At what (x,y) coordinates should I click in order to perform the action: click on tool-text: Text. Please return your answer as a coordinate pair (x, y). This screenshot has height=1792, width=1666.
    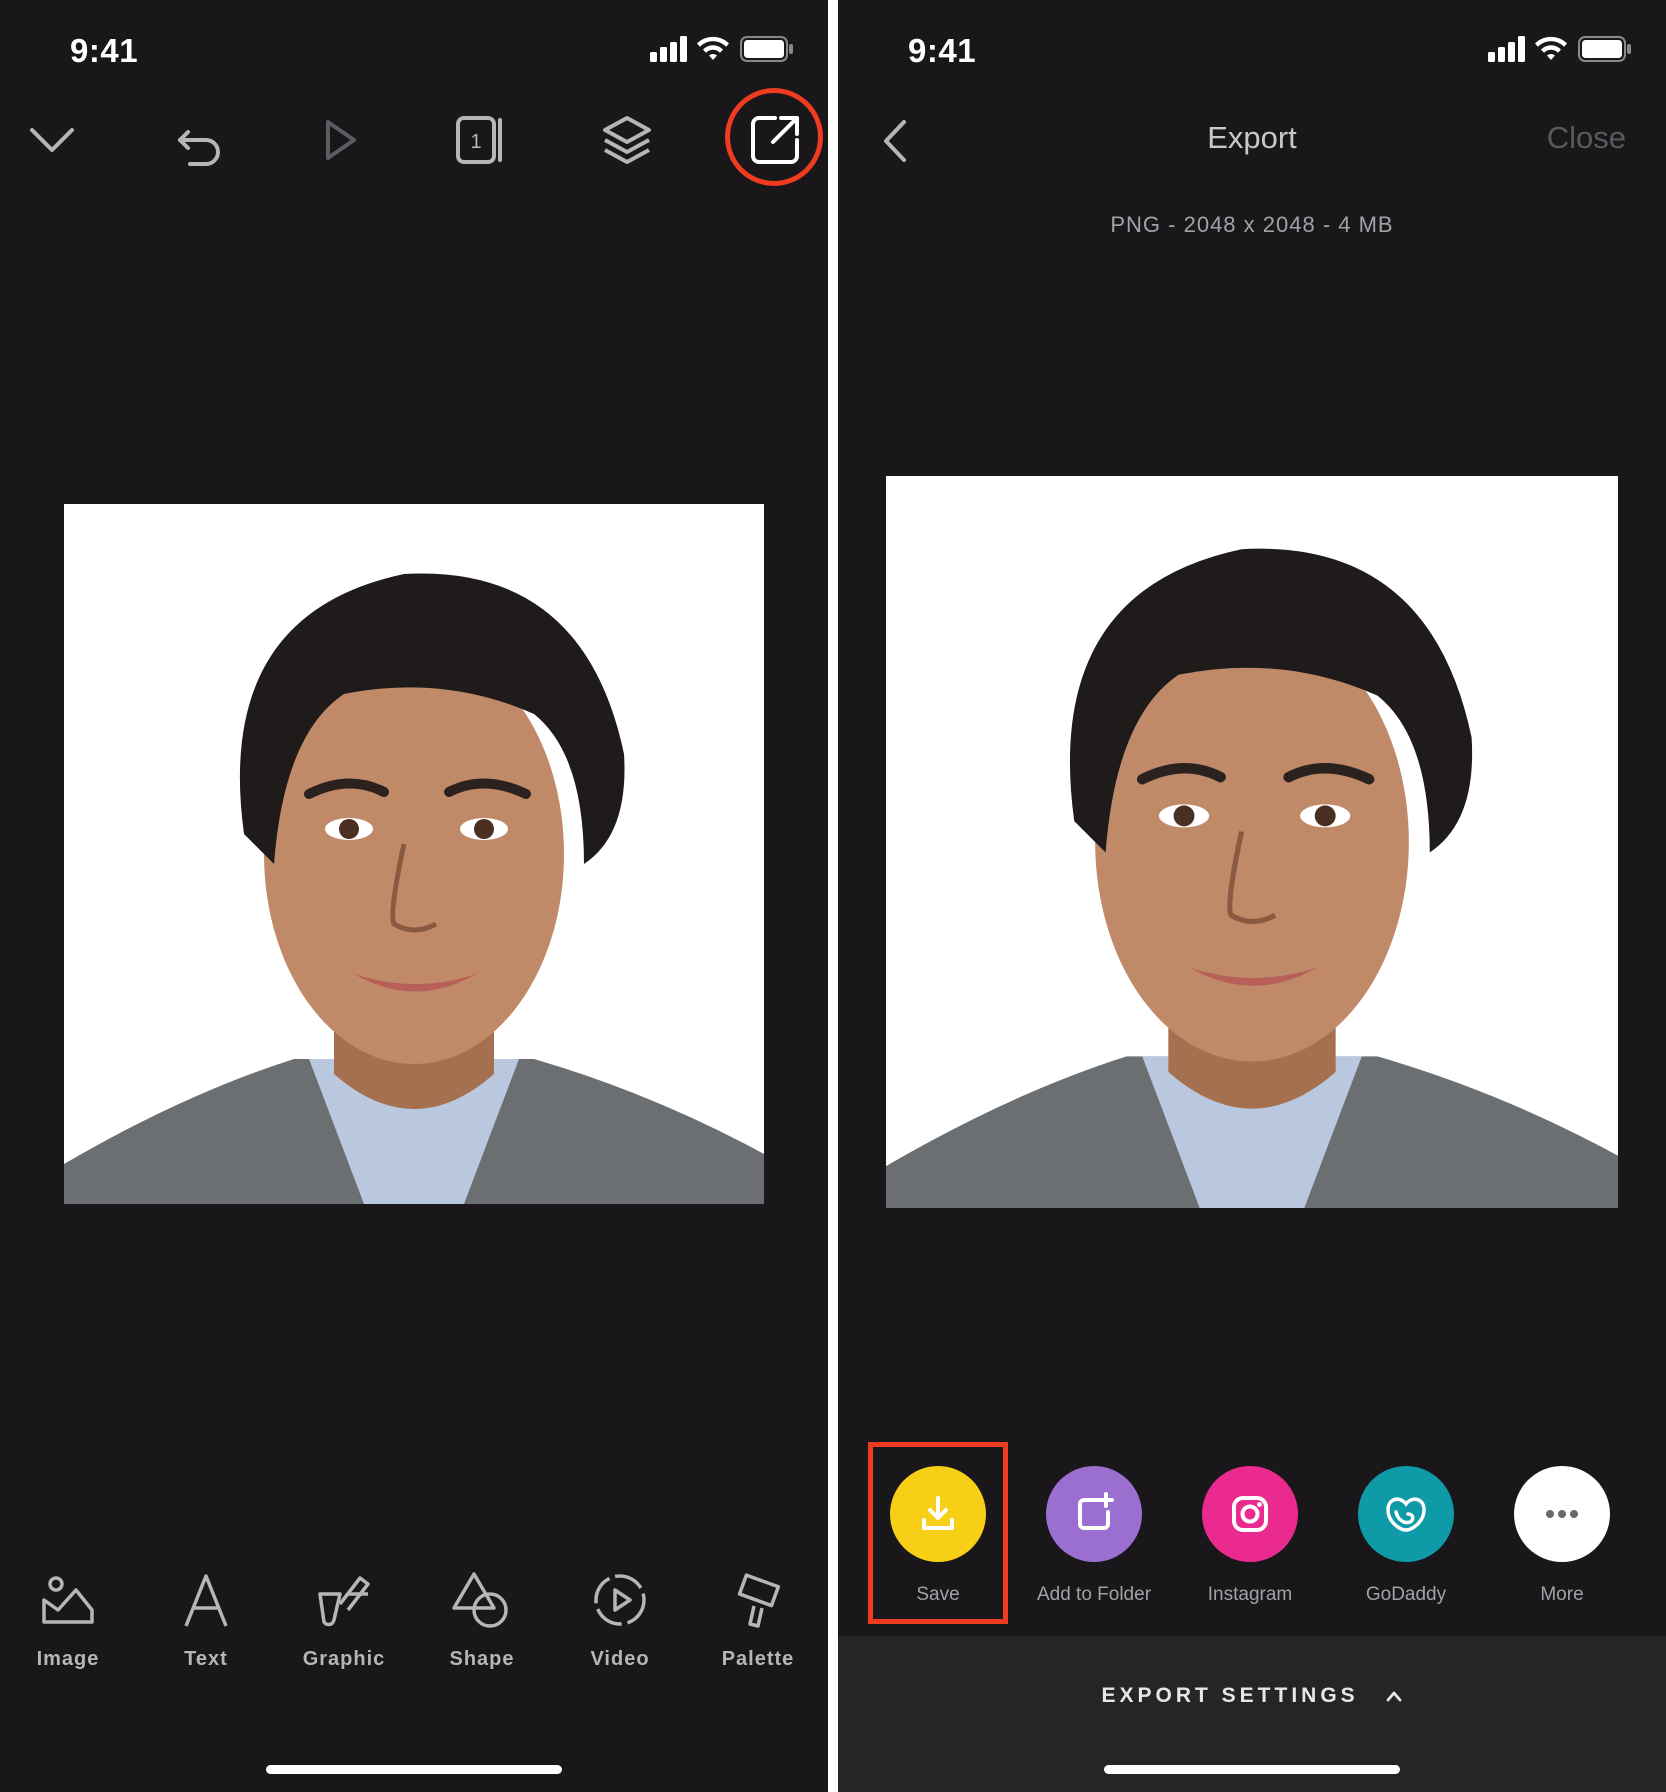
    Looking at the image, I should click on (206, 1620).